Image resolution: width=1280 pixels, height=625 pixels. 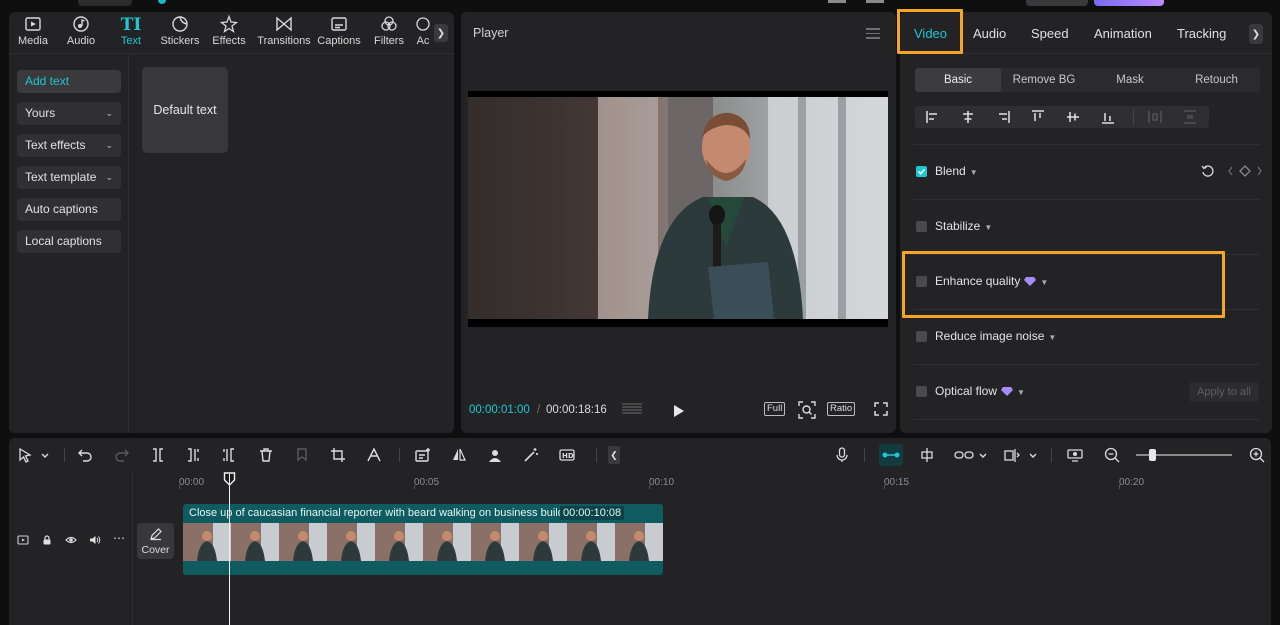 I want to click on align-center-v-icon, so click(x=1073, y=117).